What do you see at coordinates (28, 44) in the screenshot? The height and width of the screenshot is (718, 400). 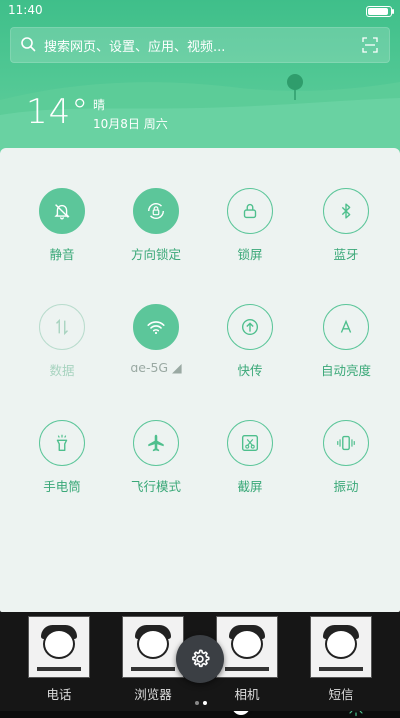 I see `search-icon` at bounding box center [28, 44].